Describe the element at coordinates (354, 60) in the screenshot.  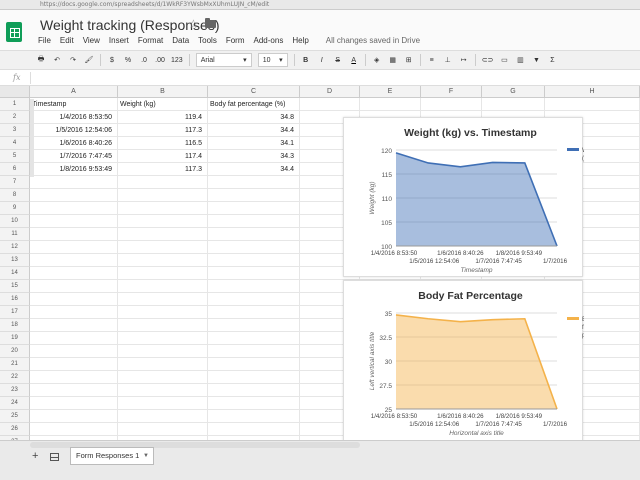
I see `text-color-button: A` at that location.